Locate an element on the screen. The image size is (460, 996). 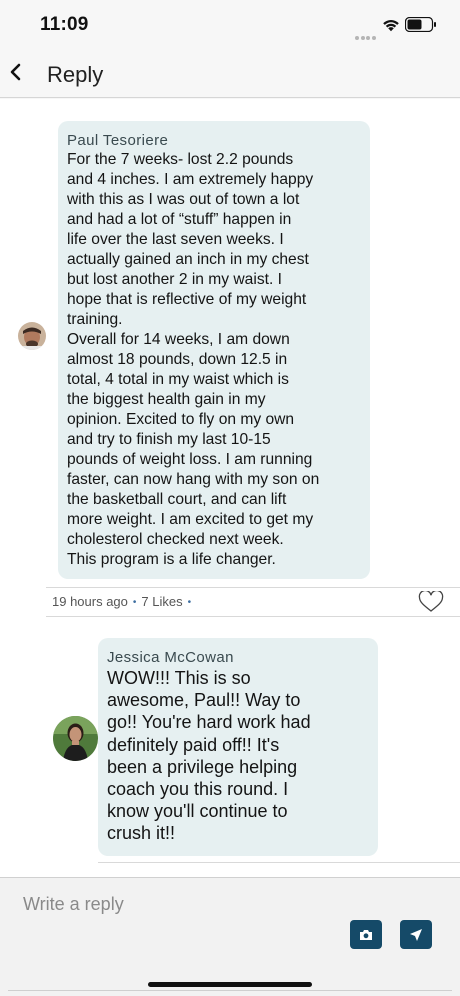
avatar-paul is located at coordinates (32, 336).